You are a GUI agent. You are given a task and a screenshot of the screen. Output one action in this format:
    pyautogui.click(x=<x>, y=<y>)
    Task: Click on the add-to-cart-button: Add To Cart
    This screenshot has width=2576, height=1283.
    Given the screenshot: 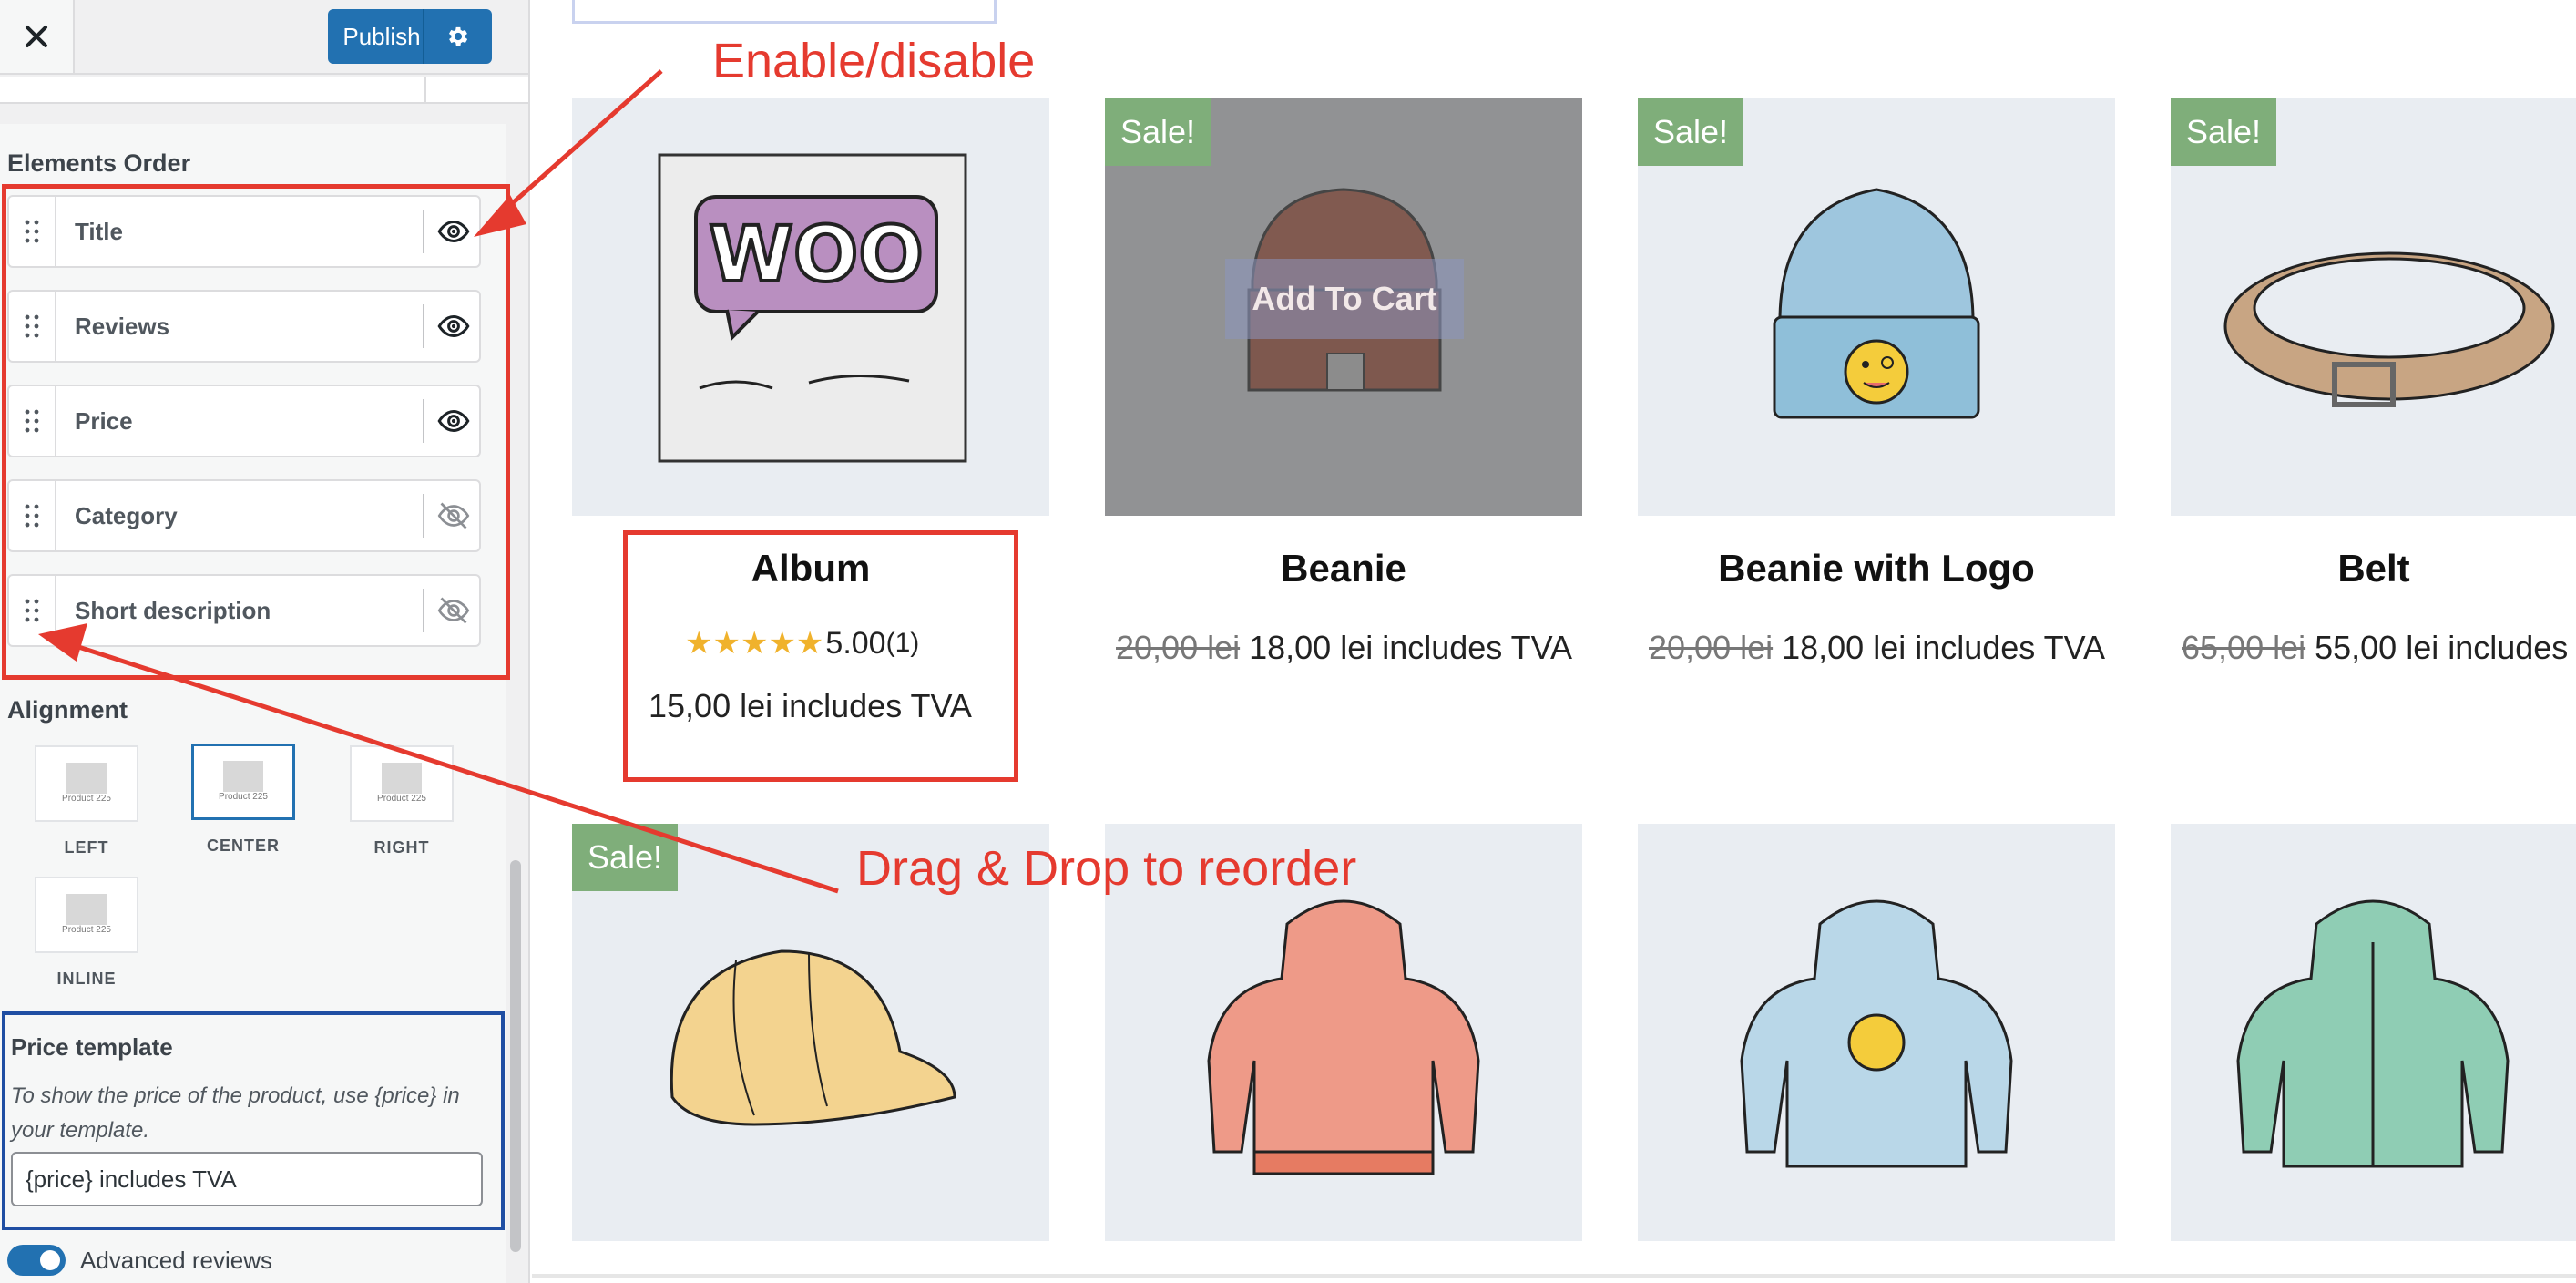 What is the action you would take?
    pyautogui.click(x=1344, y=299)
    